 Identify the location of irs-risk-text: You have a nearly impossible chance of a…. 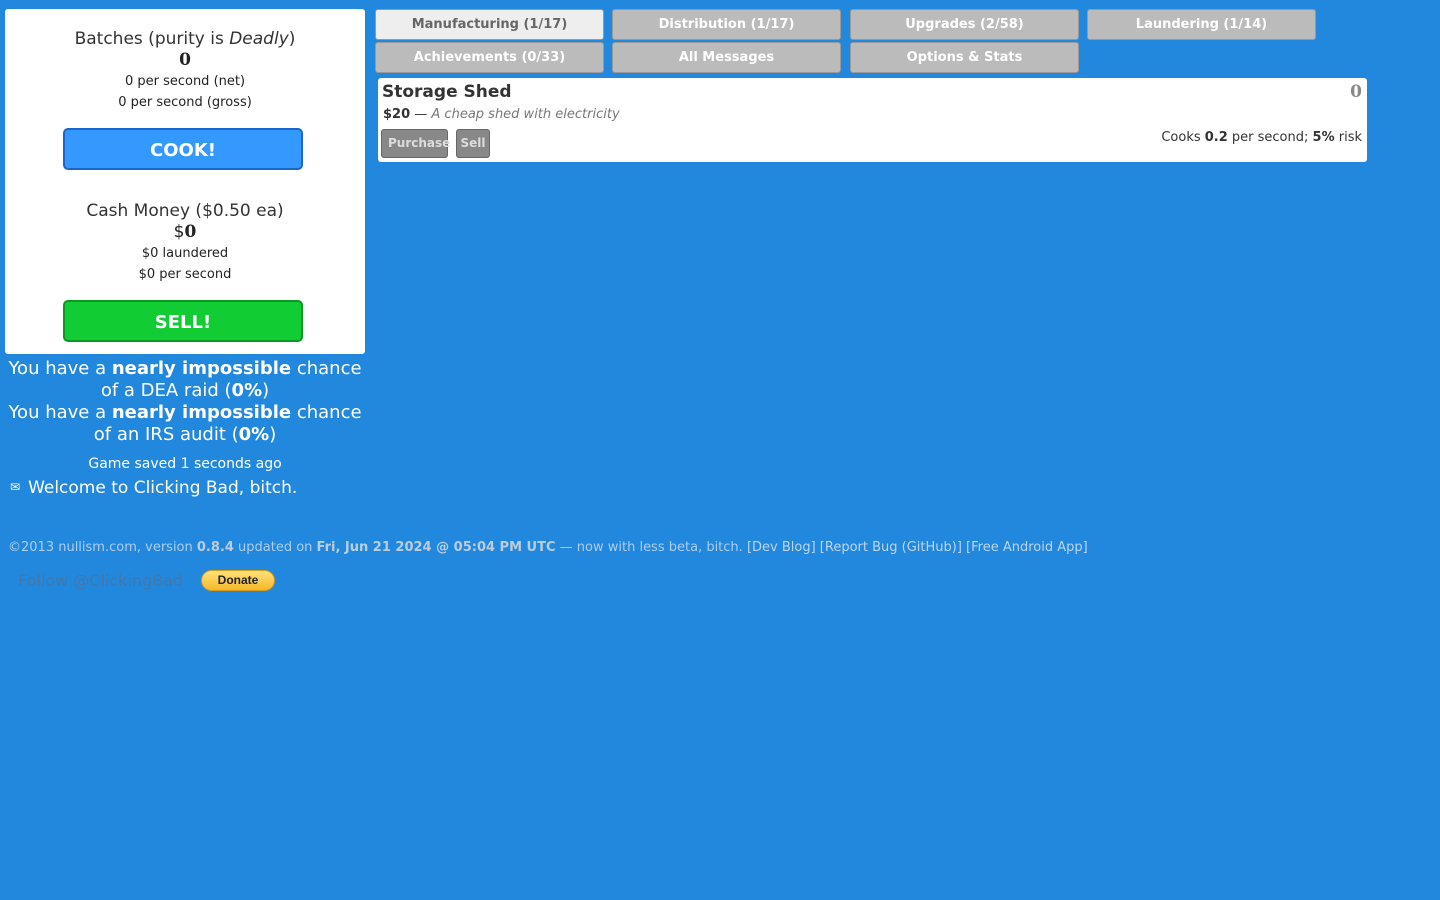
(185, 424).